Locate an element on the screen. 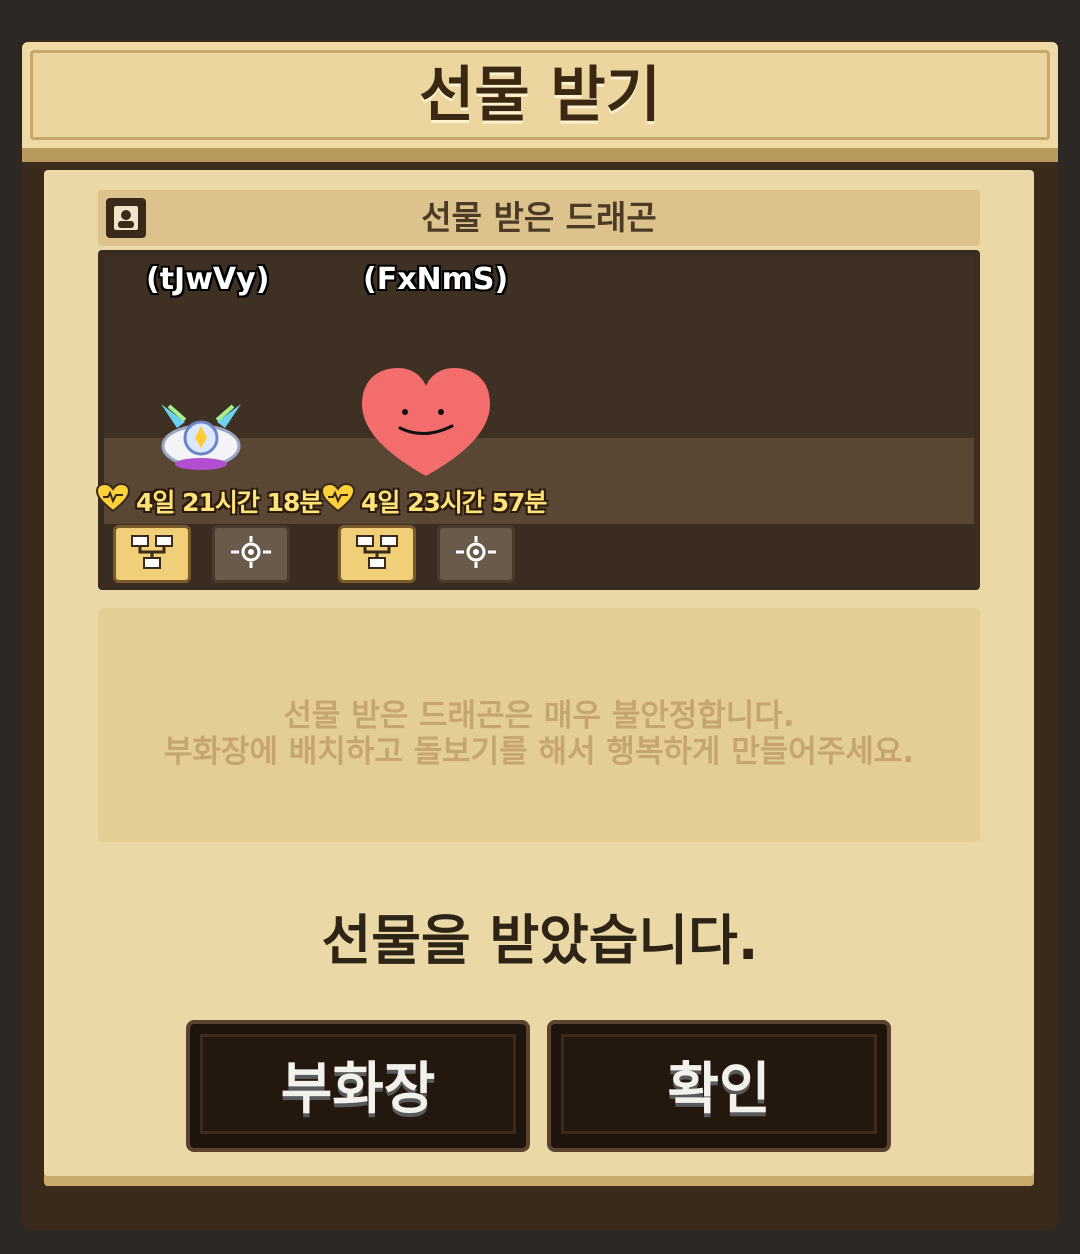  title-bar: 선물 받기 is located at coordinates (540, 102).